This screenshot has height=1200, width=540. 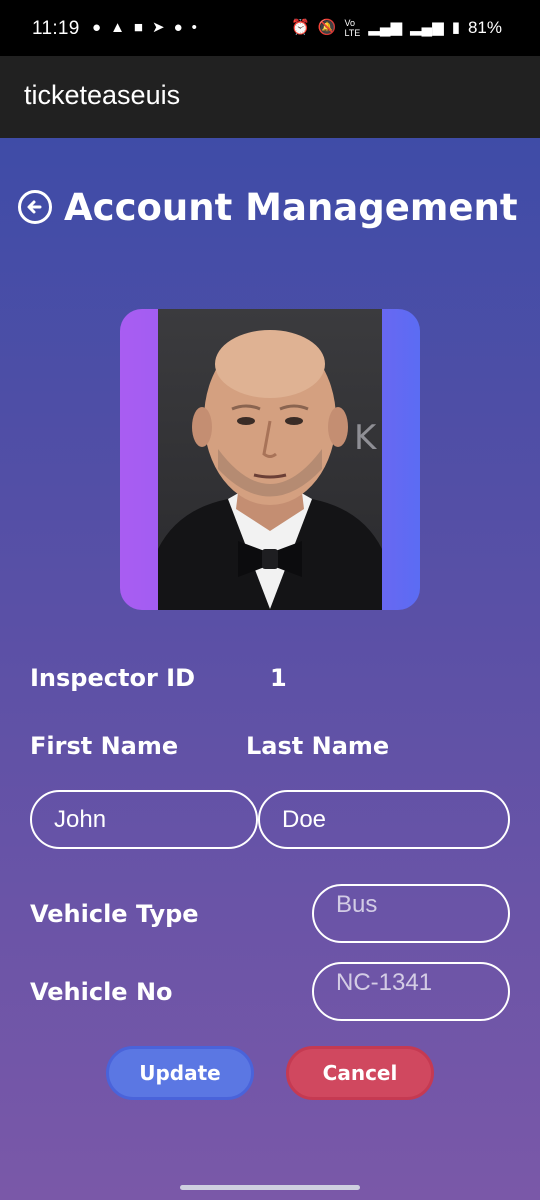 What do you see at coordinates (180, 1073) in the screenshot?
I see `update-button: Update` at bounding box center [180, 1073].